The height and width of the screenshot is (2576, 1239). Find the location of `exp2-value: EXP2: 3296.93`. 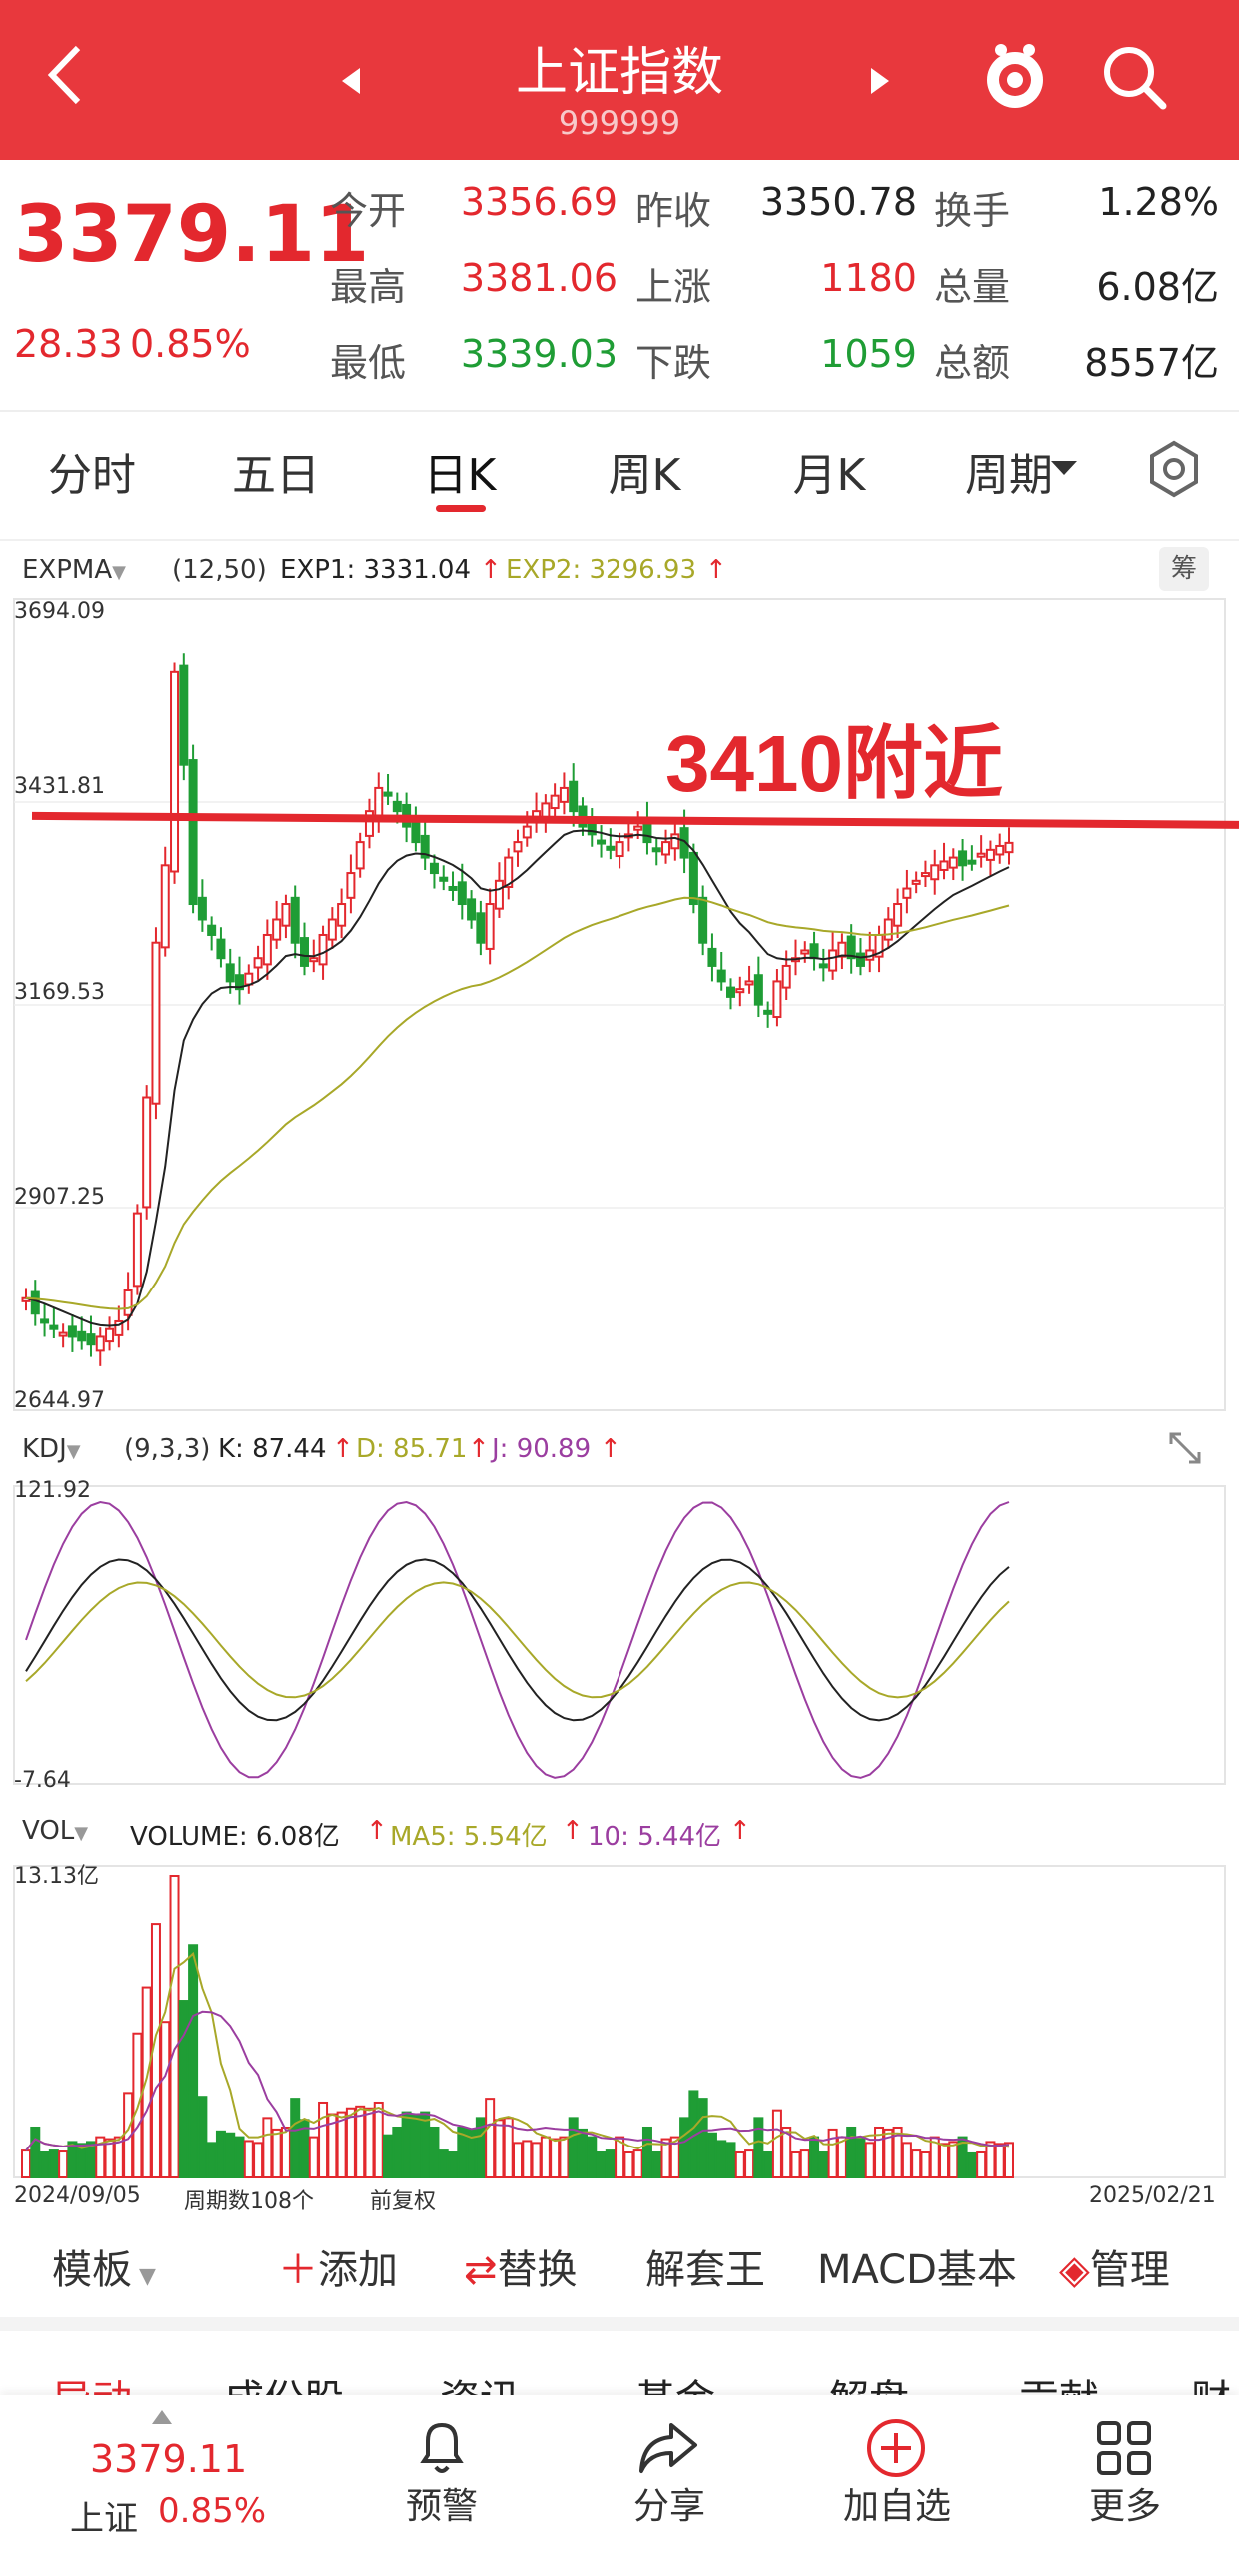

exp2-value: EXP2: 3296.93 is located at coordinates (601, 570).